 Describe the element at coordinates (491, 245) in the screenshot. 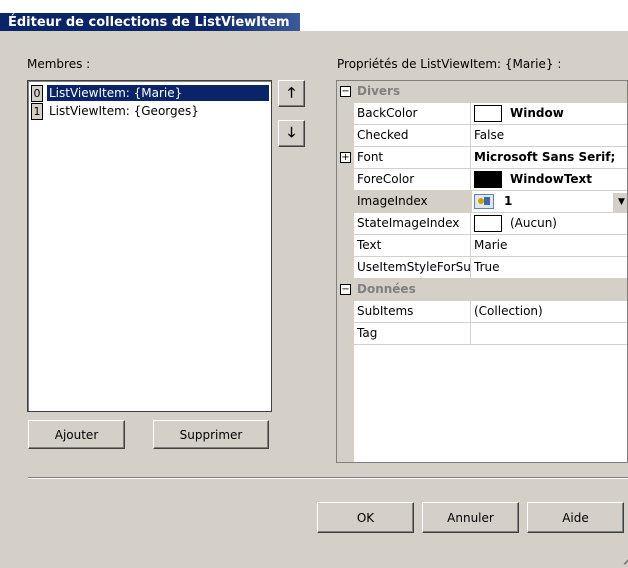

I see `property-value-text: Marie` at that location.